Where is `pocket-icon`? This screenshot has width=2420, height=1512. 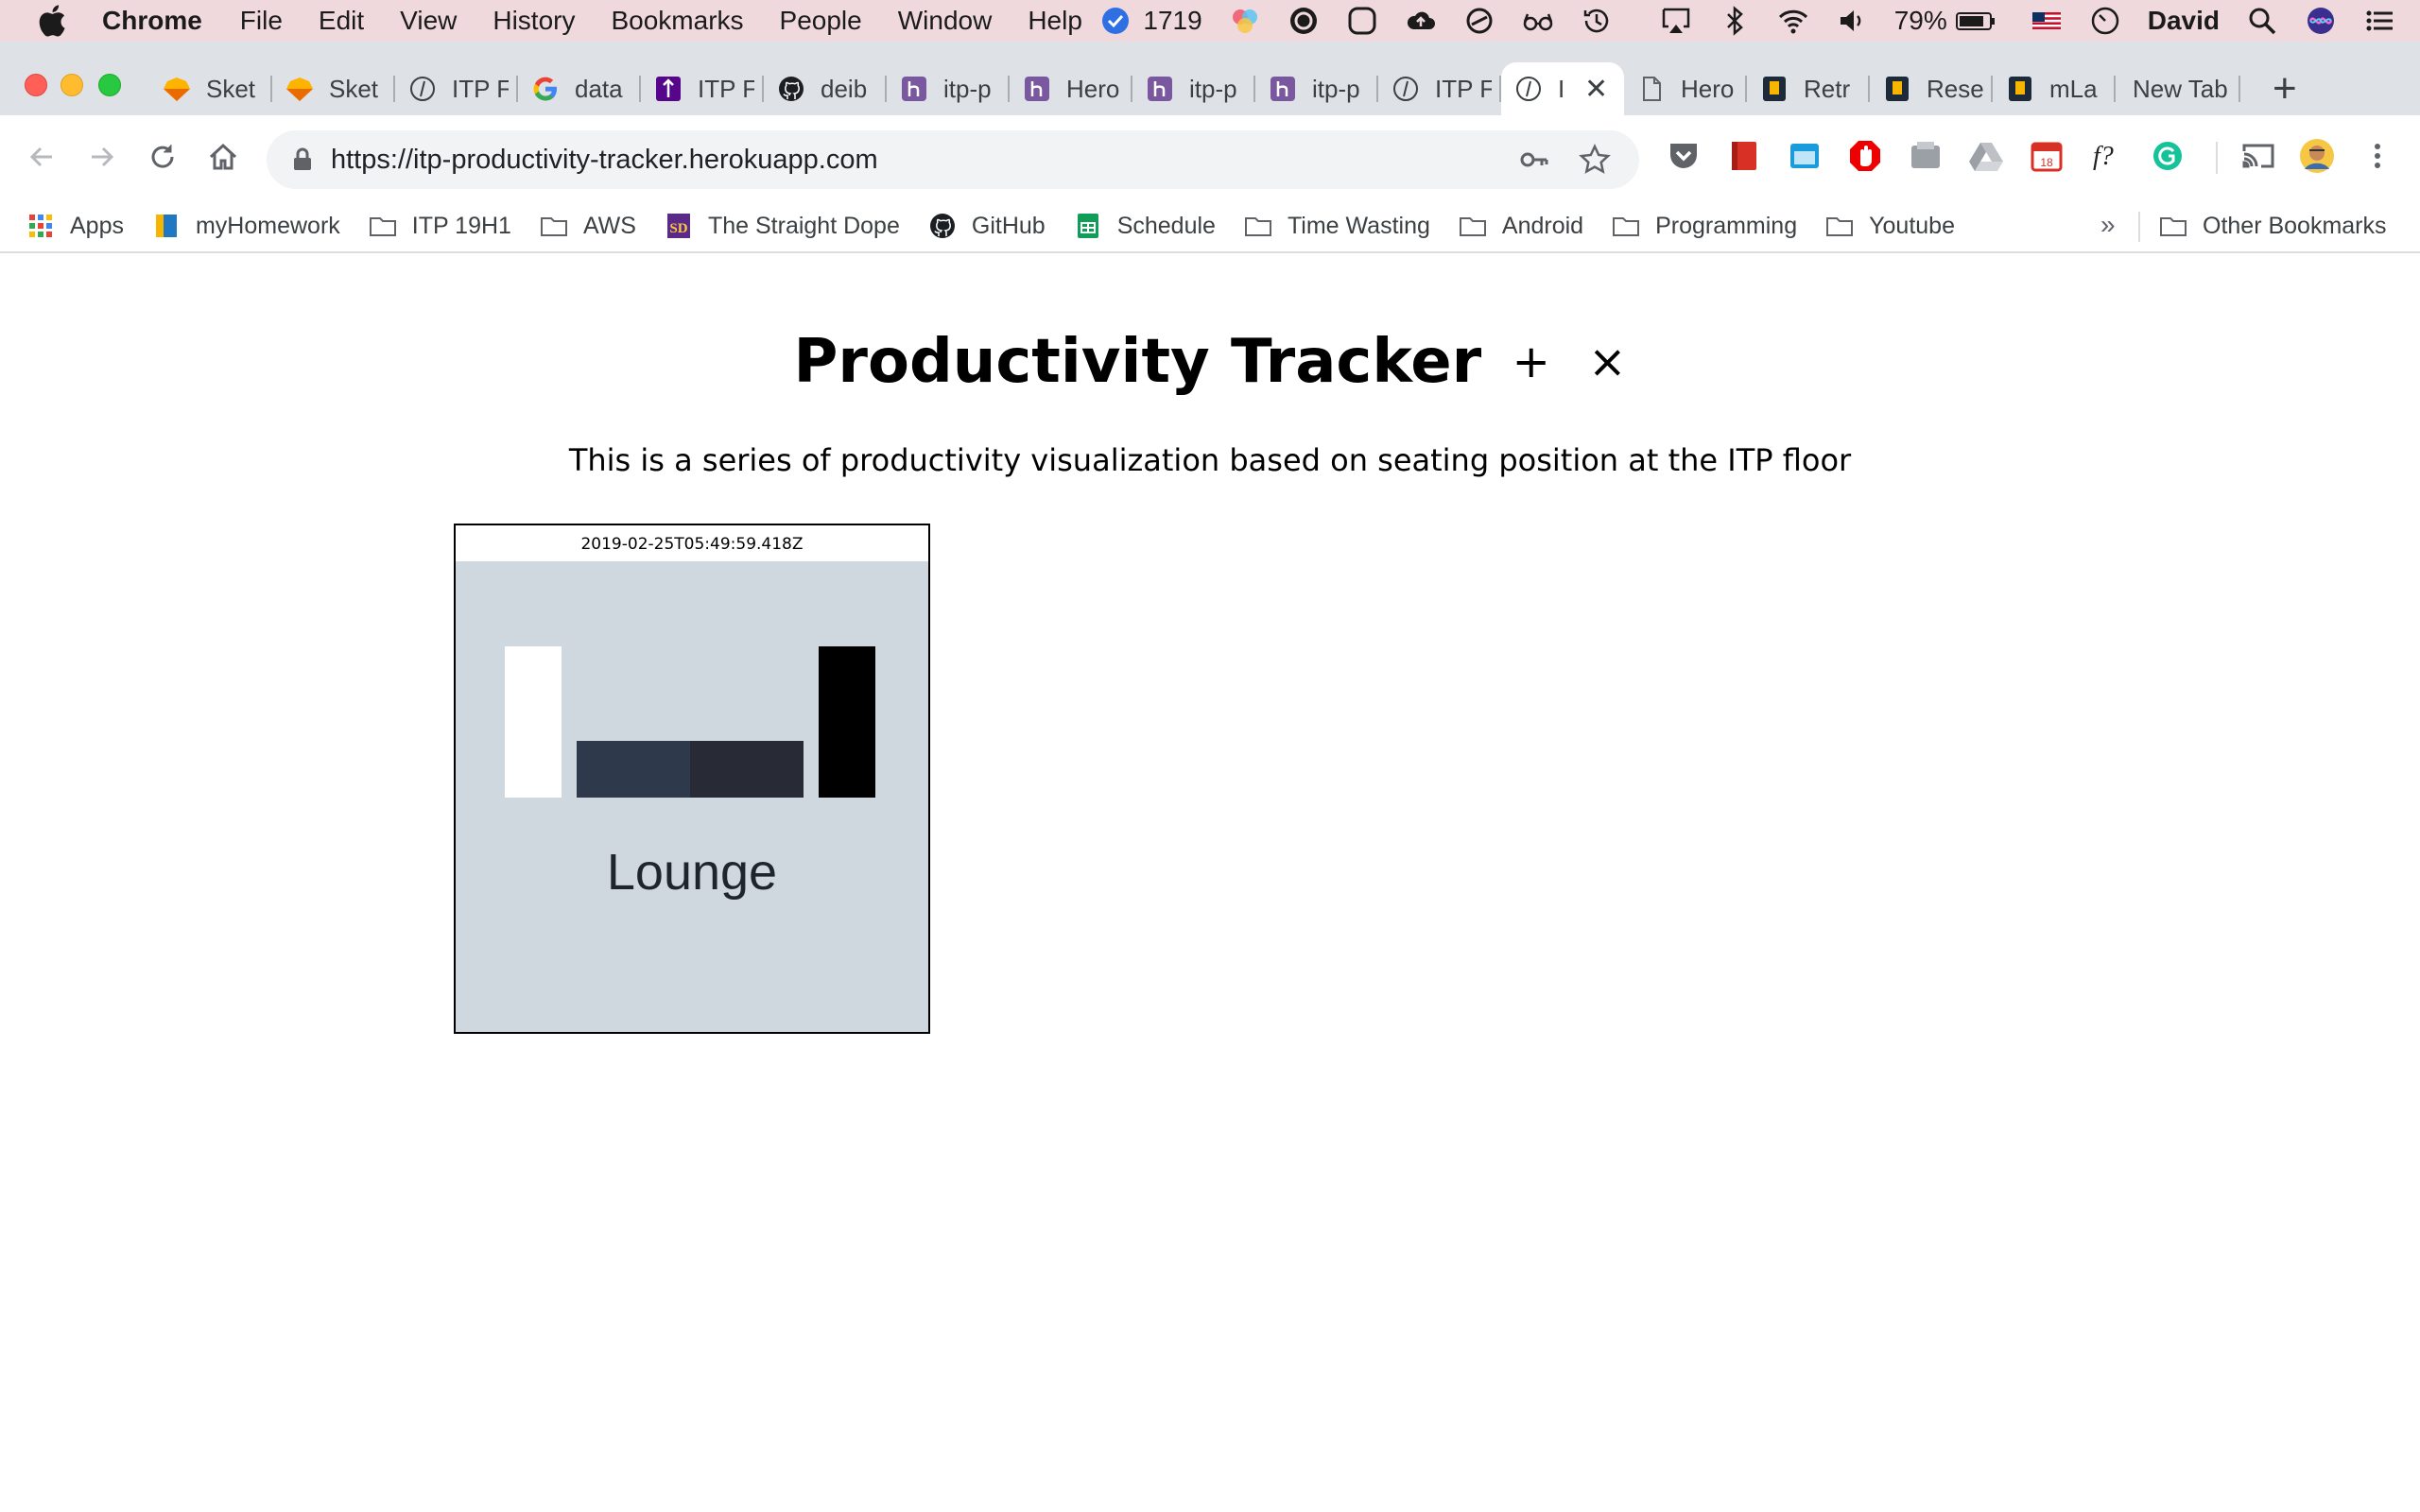
pocket-icon is located at coordinates (1684, 156).